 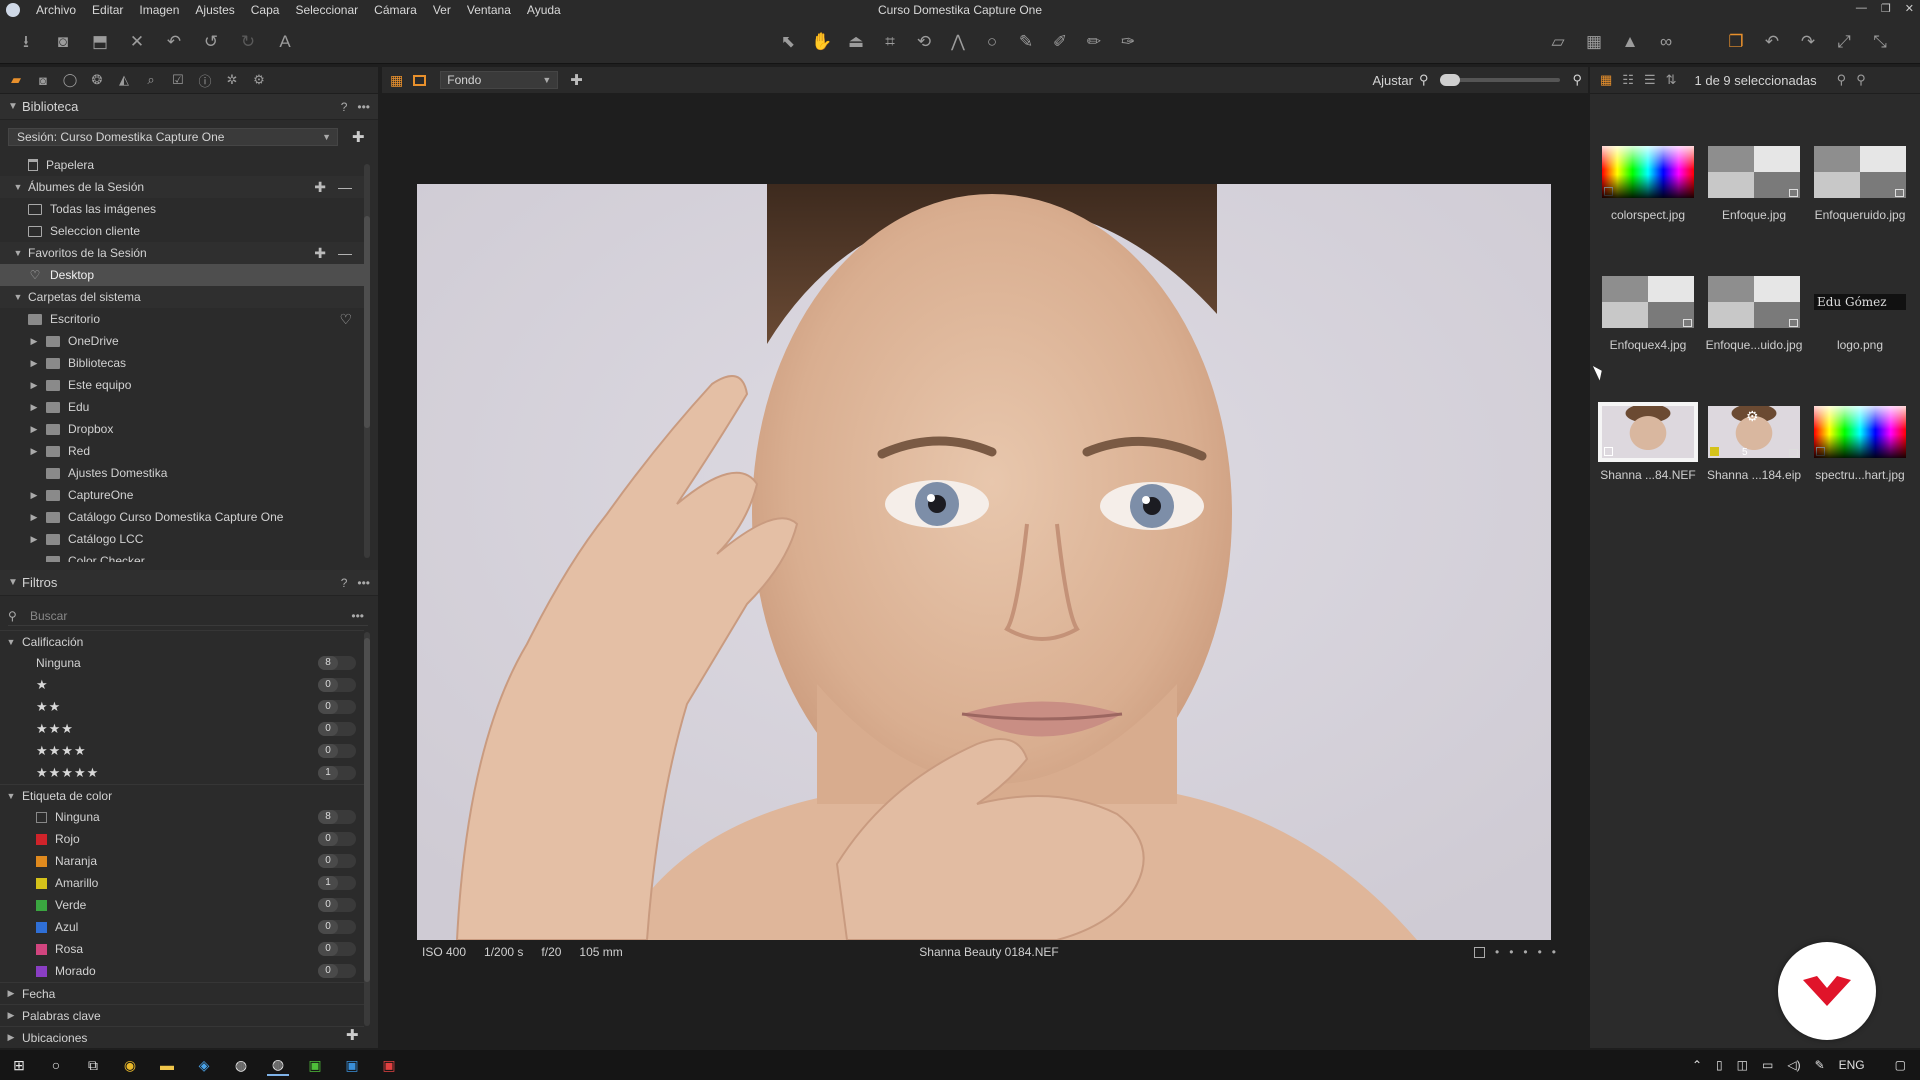 What do you see at coordinates (189, 583) in the screenshot?
I see `filters-header: ▼ Filtros ? •••` at bounding box center [189, 583].